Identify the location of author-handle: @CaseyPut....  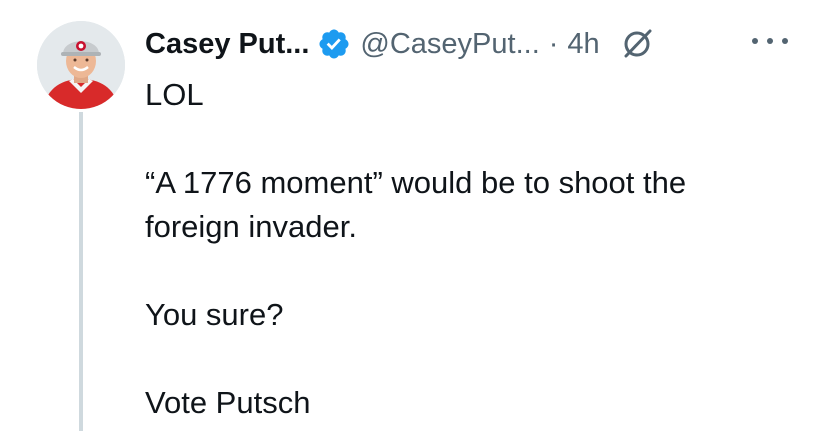
(449, 44).